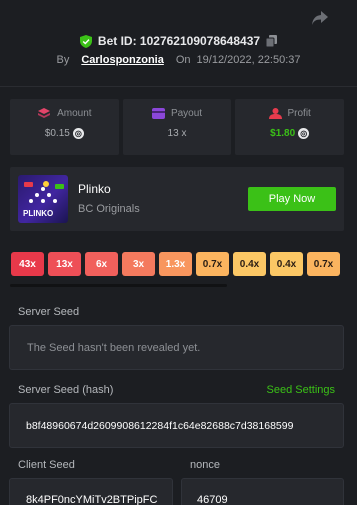 The image size is (357, 505). What do you see at coordinates (212, 499) in the screenshot?
I see `nonce-value: 46709` at bounding box center [212, 499].